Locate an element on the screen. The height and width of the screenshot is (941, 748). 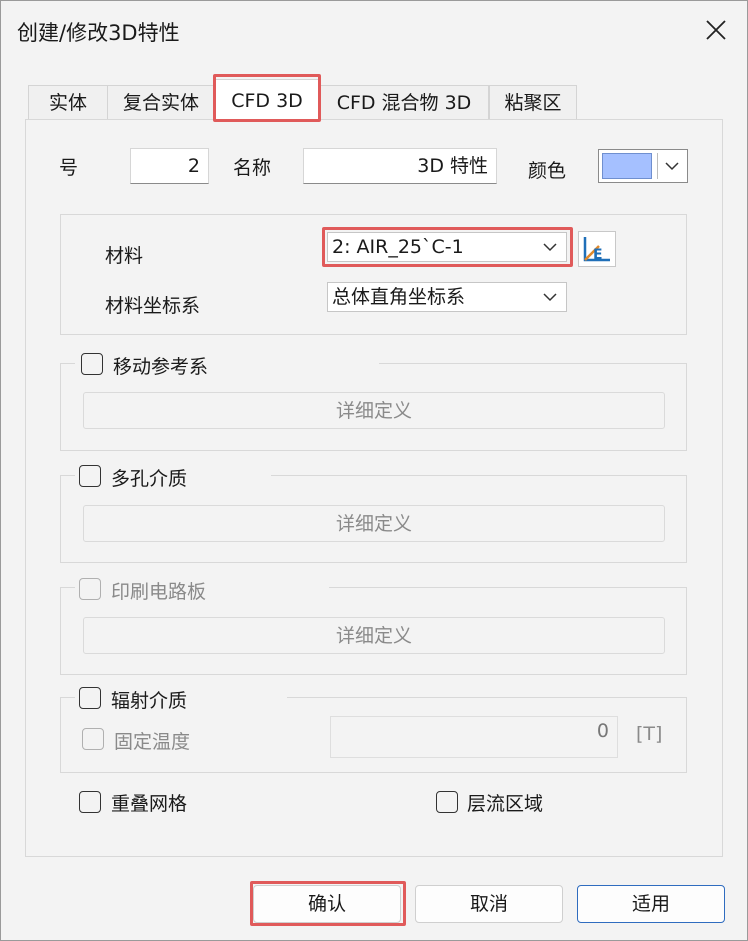
radiation-label: 辐射介质 is located at coordinates (149, 701).